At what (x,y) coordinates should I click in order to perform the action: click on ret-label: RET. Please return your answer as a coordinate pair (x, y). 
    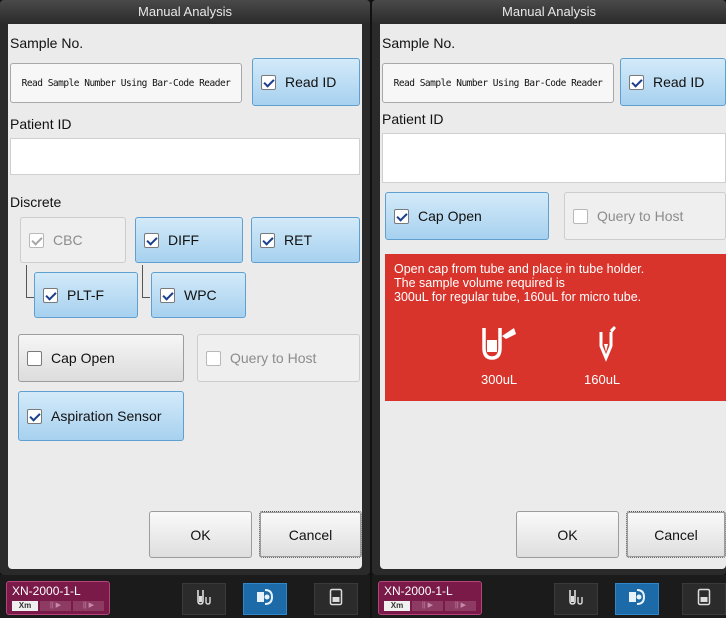
    Looking at the image, I should click on (298, 240).